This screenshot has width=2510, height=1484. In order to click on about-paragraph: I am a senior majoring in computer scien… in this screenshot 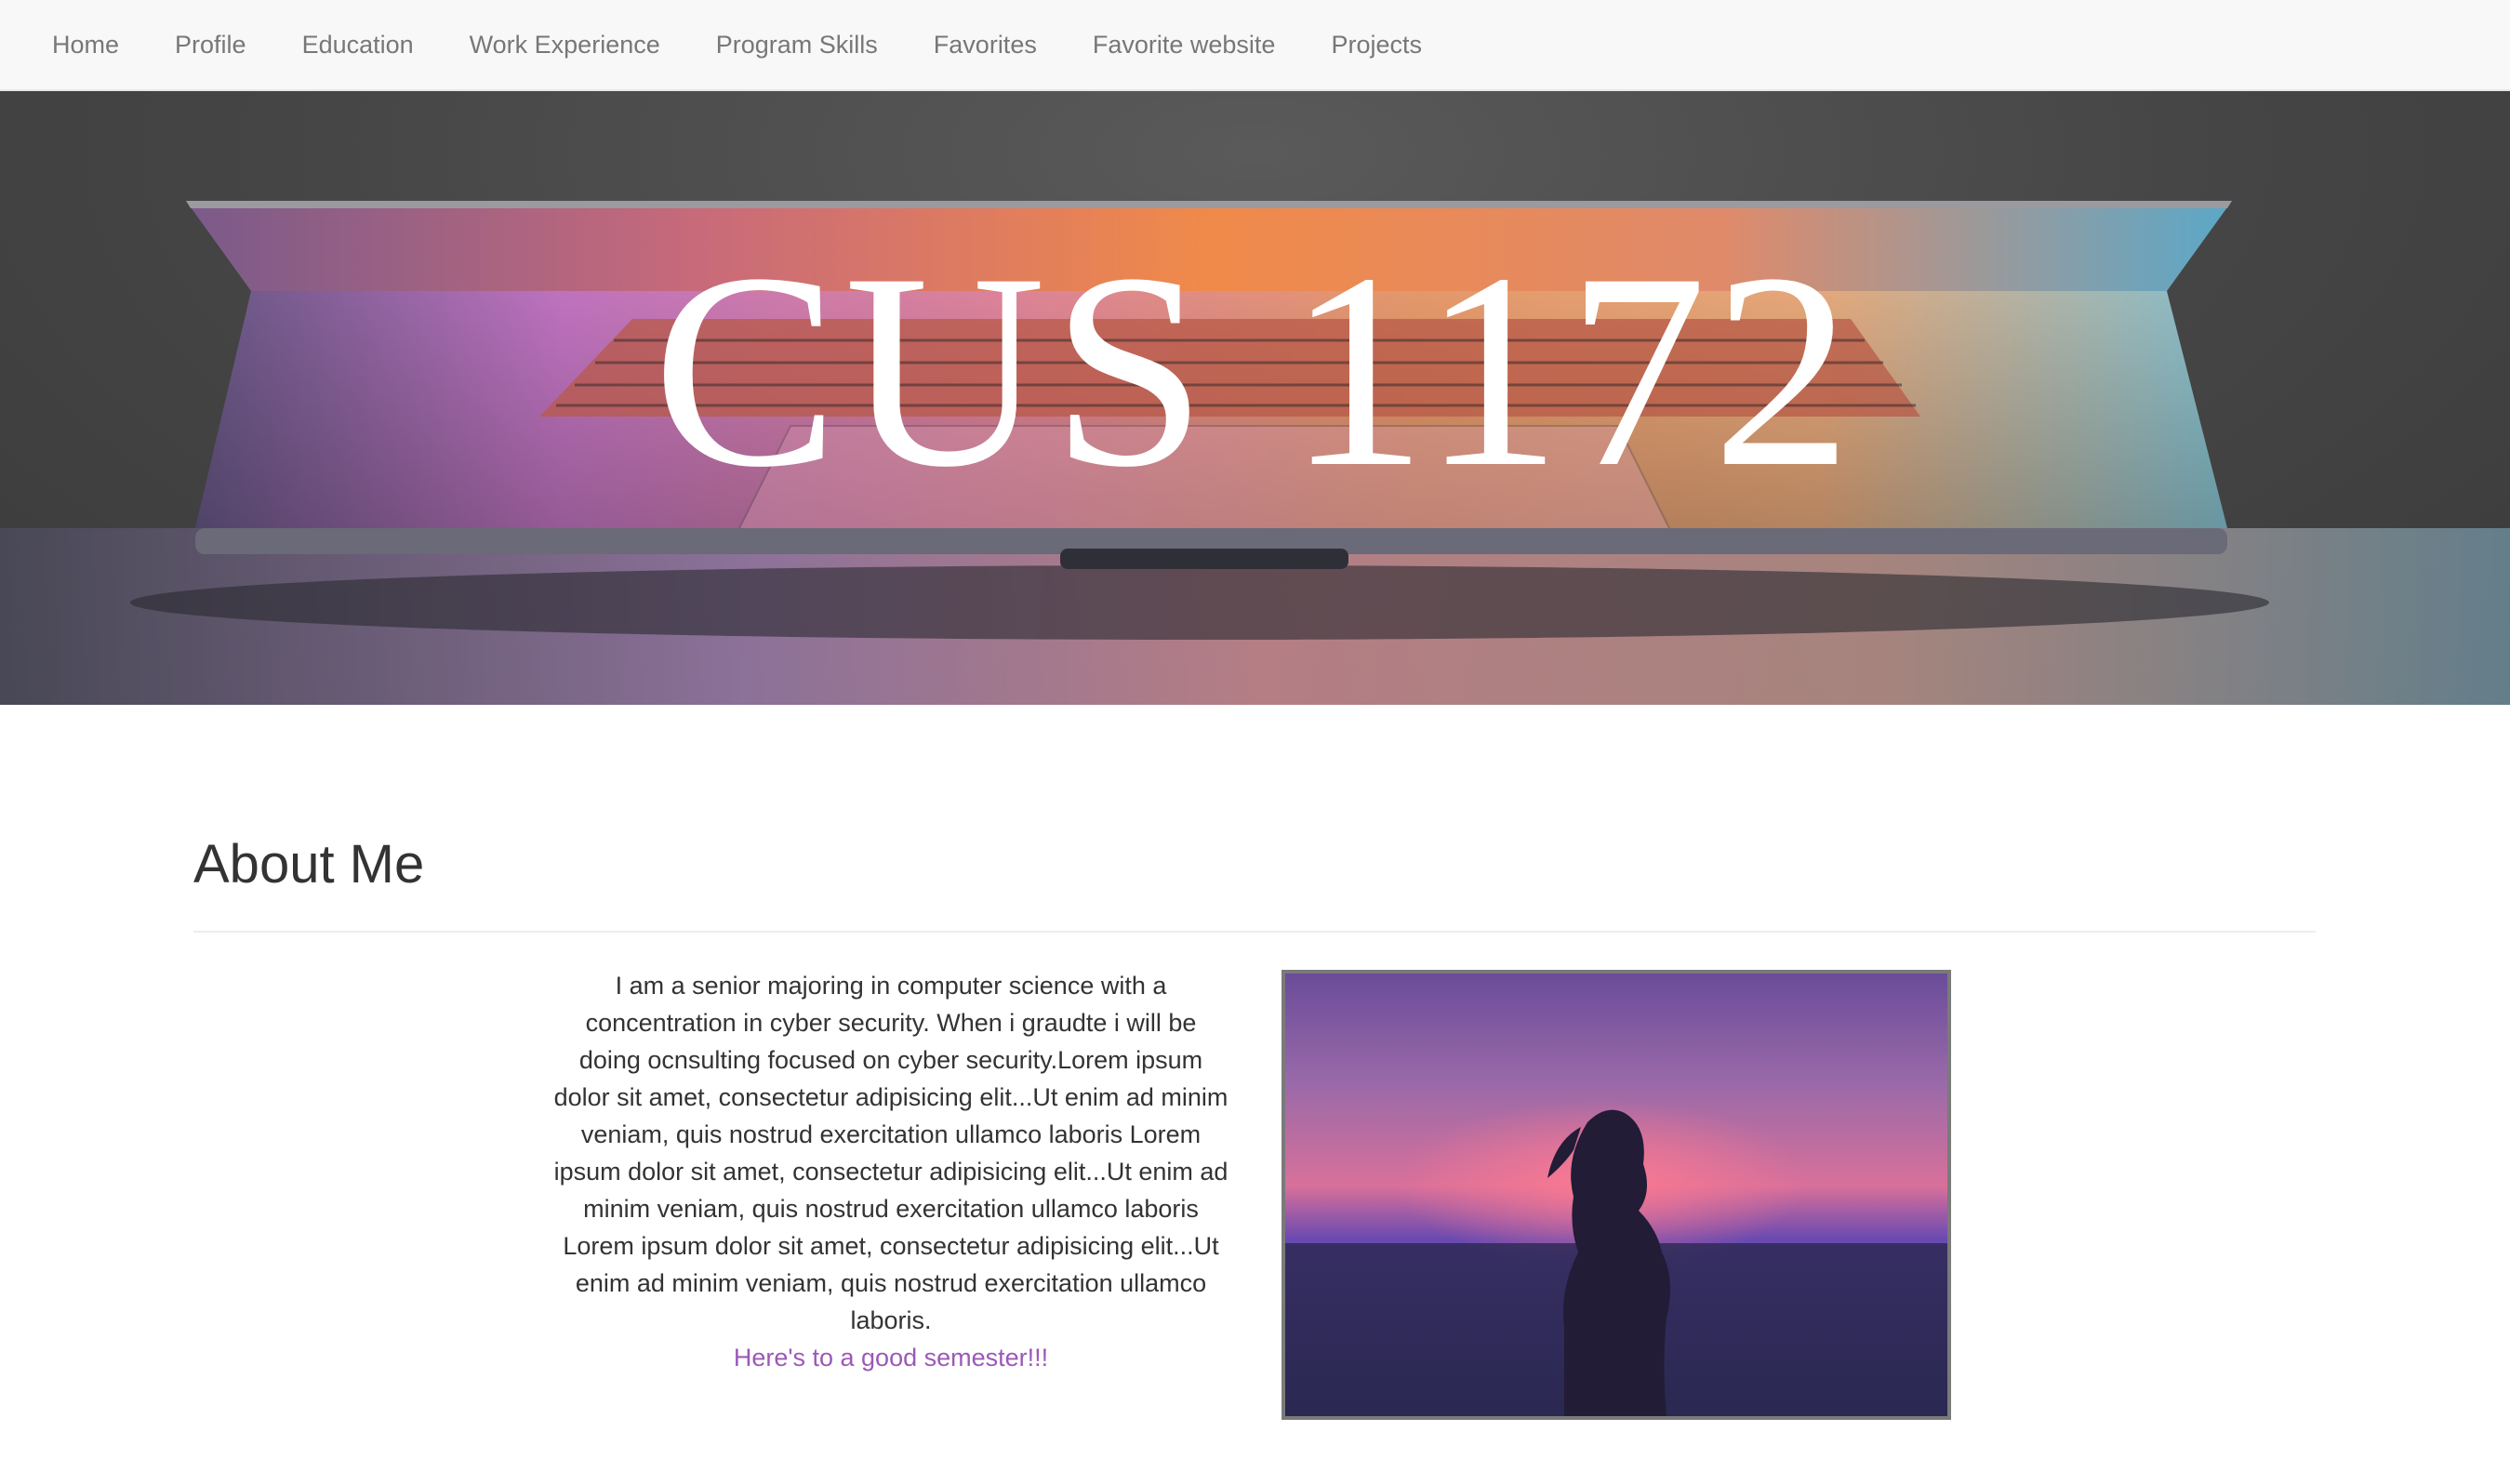, I will do `click(890, 1153)`.